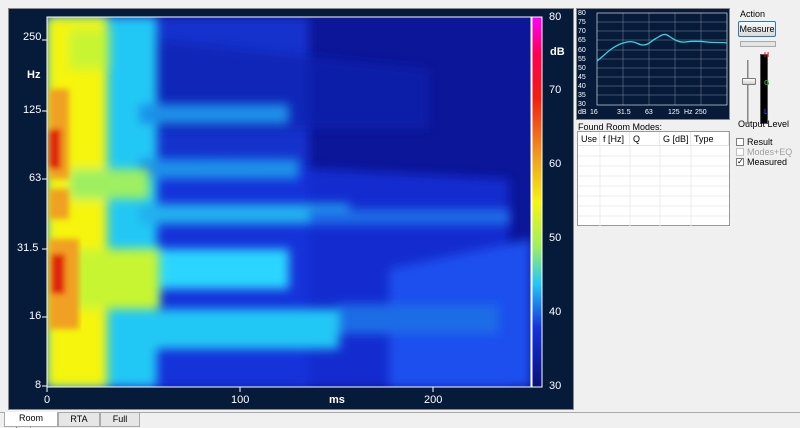 The image size is (800, 428). Describe the element at coordinates (582, 22) in the screenshot. I see `fr-y-tick-75: 75` at that location.